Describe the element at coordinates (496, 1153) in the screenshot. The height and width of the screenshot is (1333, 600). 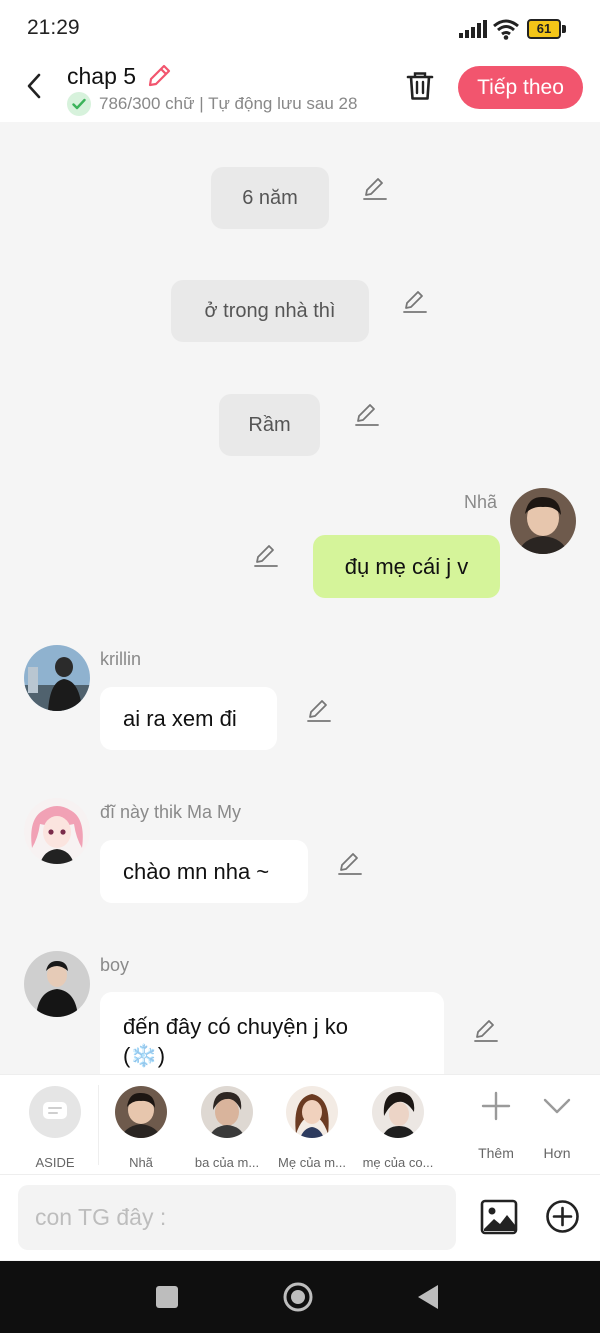
I see `more-label: Thêm` at that location.